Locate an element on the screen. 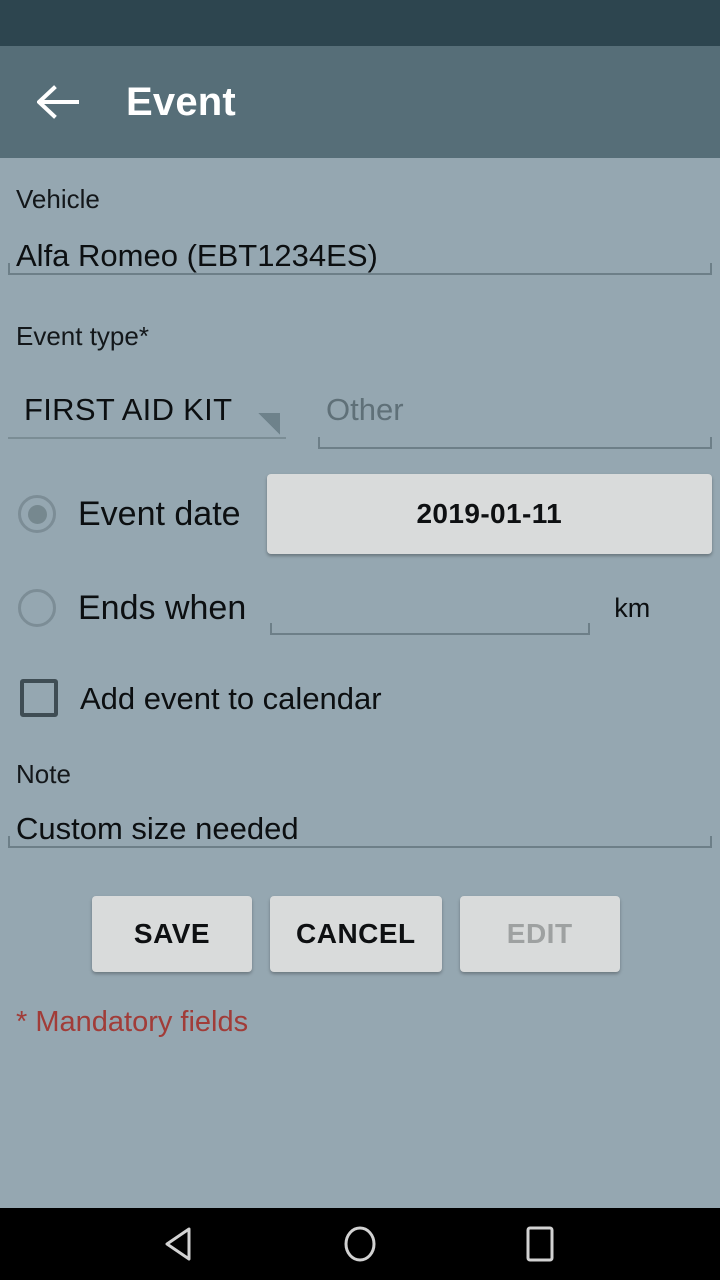  action-button-row: SAVE CANCEL EDIT is located at coordinates (360, 934).